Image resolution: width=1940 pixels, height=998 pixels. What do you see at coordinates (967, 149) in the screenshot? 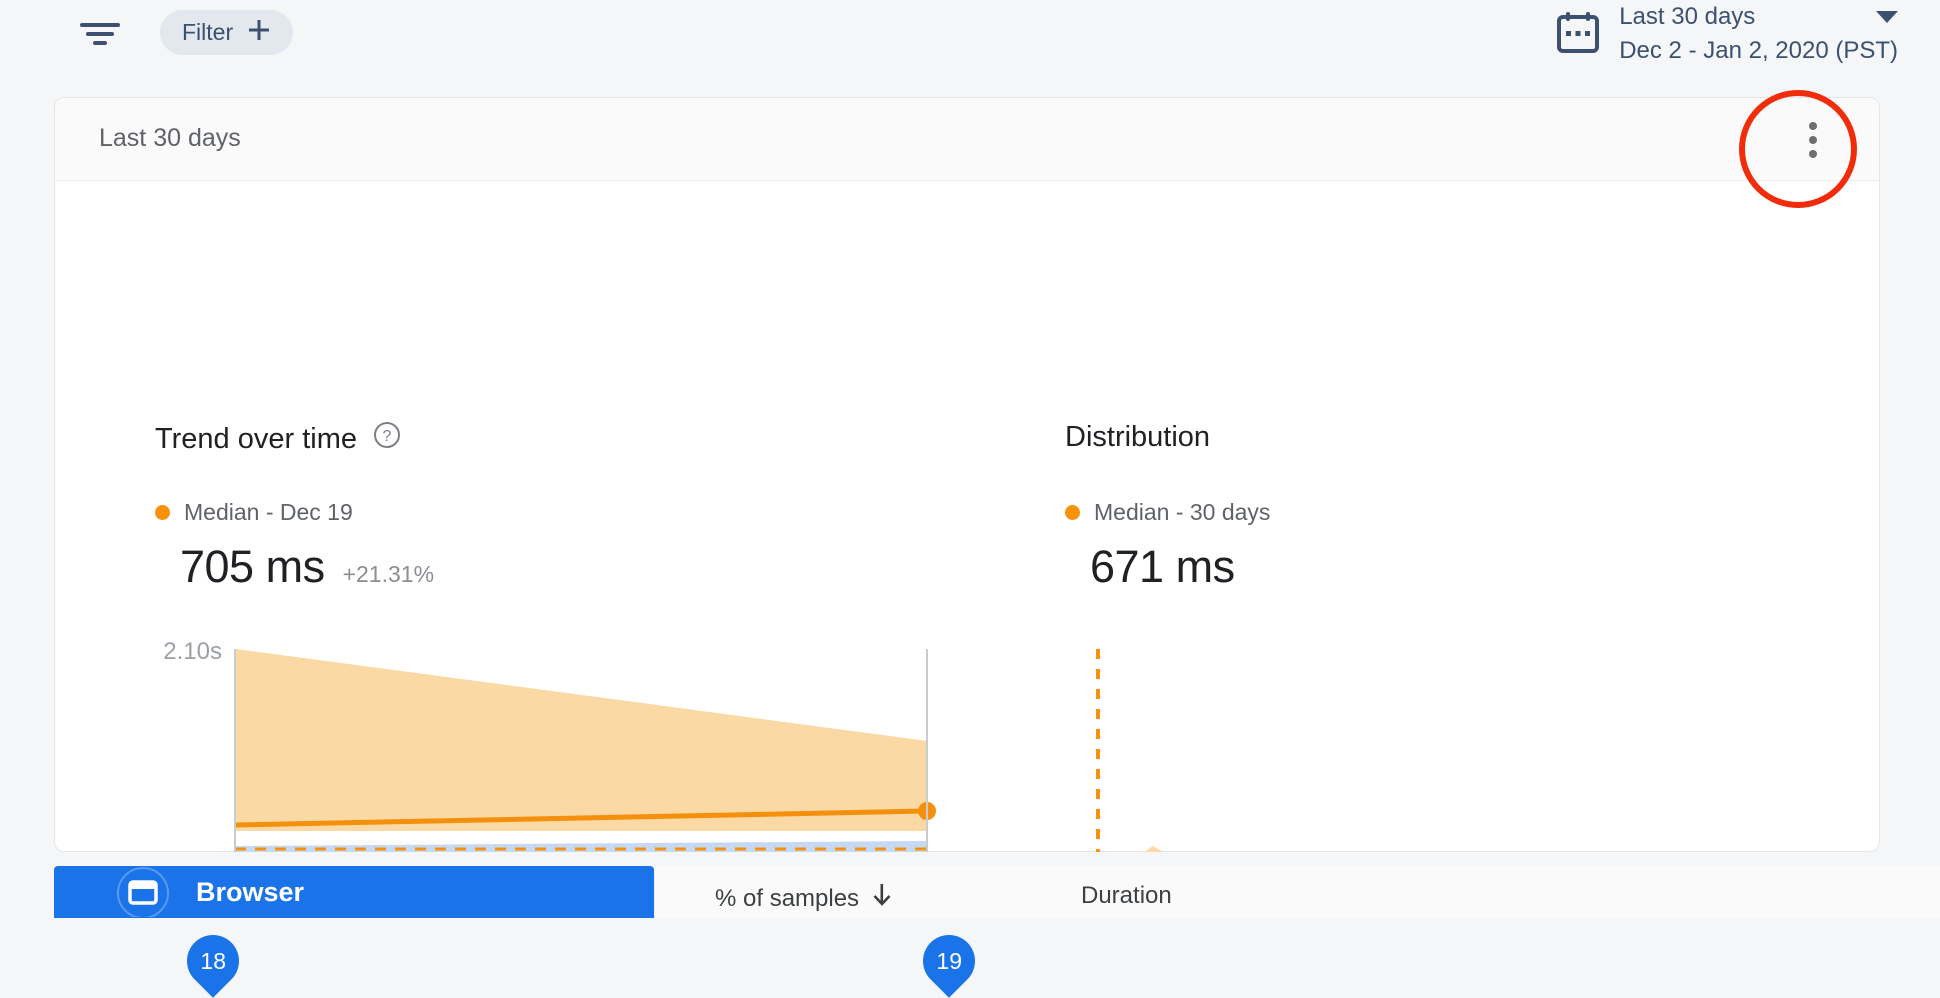
I see `card-header: Last 30 days` at bounding box center [967, 149].